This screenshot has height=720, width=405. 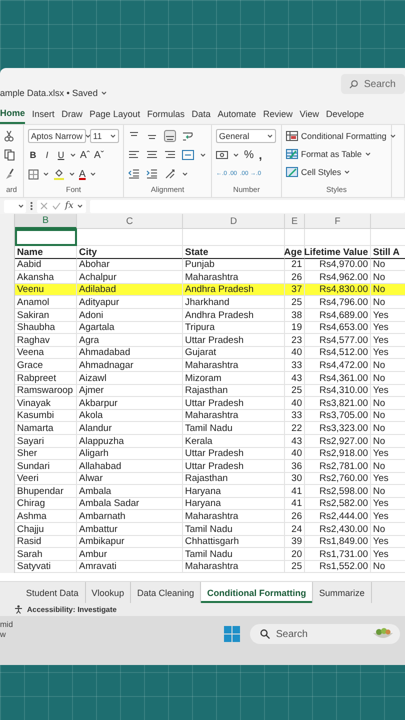 I want to click on scissors-icon, so click(x=9, y=136).